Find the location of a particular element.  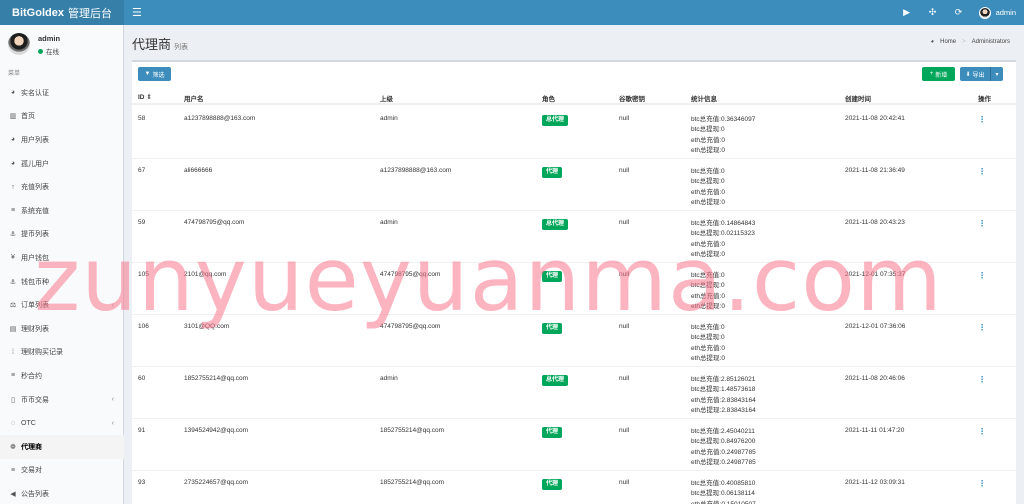

role-badge: 代理 is located at coordinates (552, 172).